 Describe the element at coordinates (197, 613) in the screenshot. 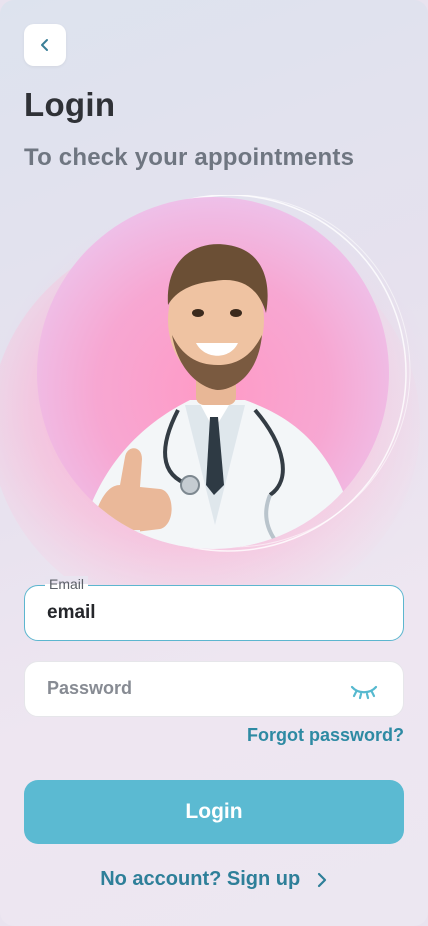

I see `email-input` at that location.